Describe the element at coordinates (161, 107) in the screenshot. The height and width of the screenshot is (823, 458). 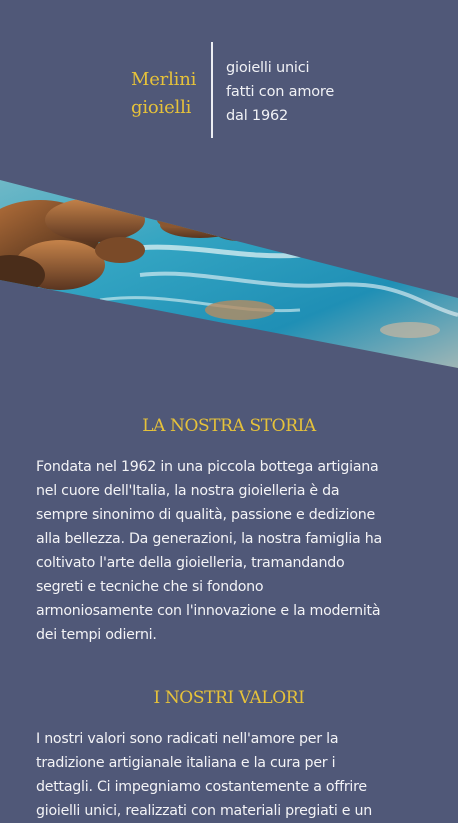
I see `brand-logo-line2: gioielli` at that location.